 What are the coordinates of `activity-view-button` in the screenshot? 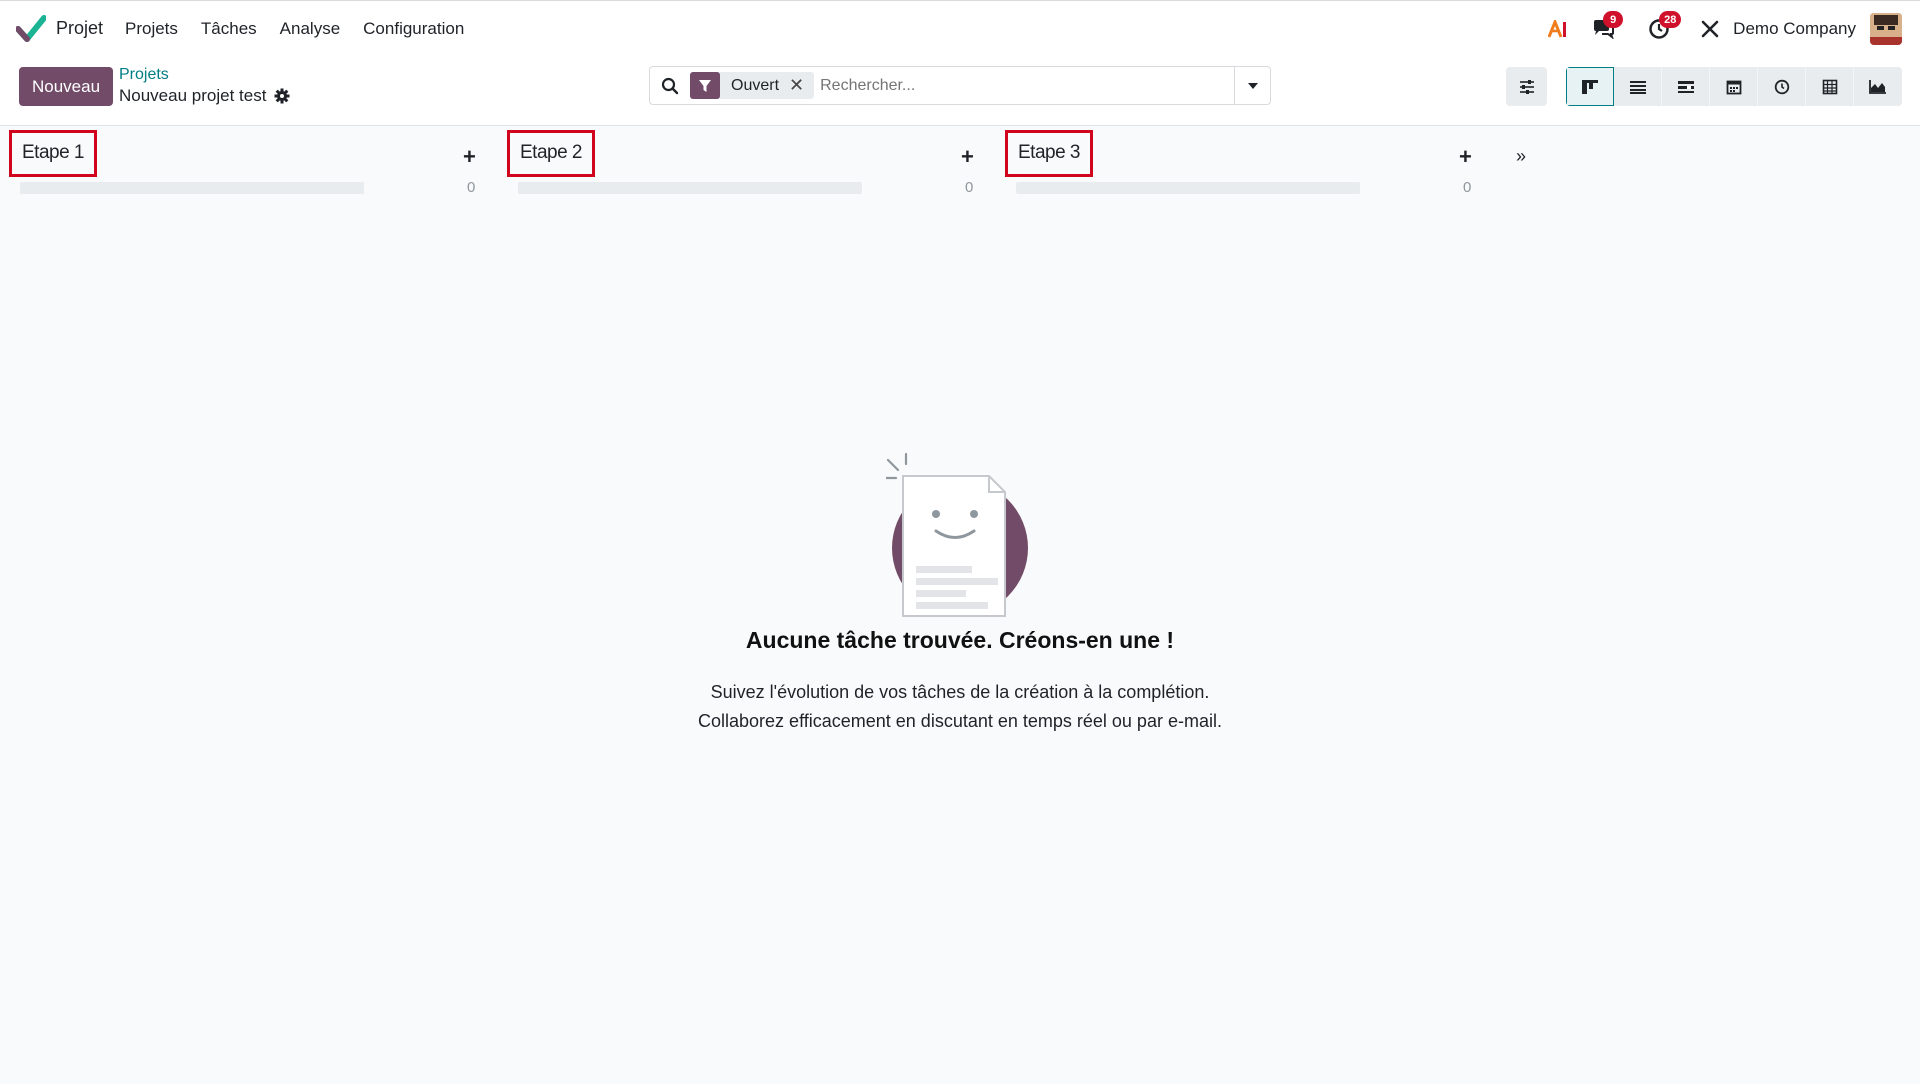 It's located at (1782, 86).